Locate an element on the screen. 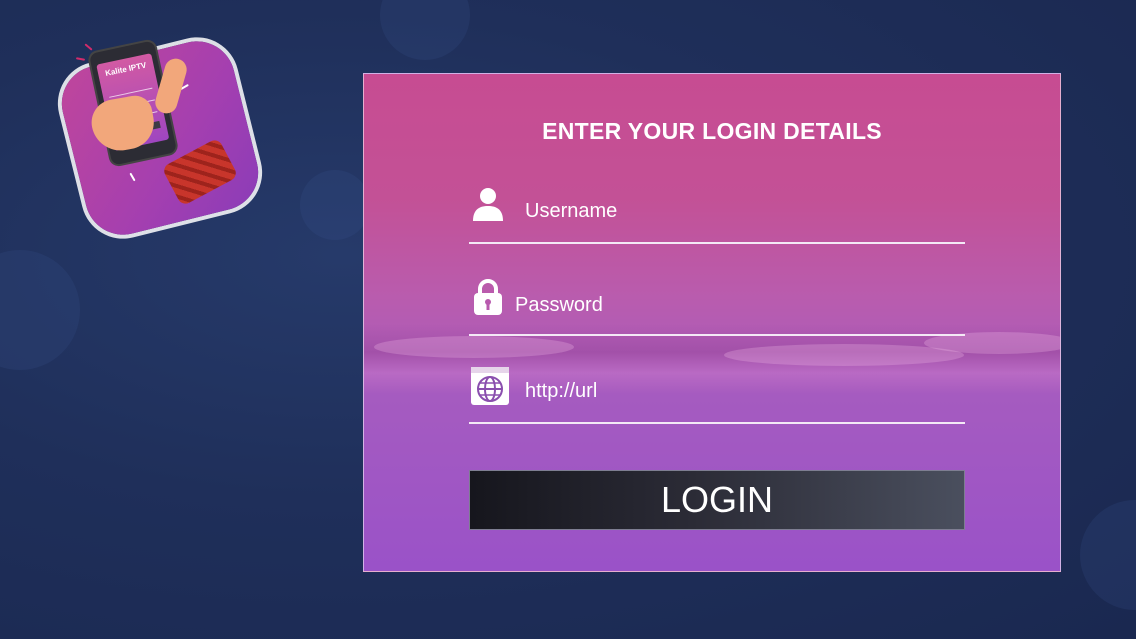 The image size is (1136, 639). app-logo: Kalite IPTV is located at coordinates (160, 138).